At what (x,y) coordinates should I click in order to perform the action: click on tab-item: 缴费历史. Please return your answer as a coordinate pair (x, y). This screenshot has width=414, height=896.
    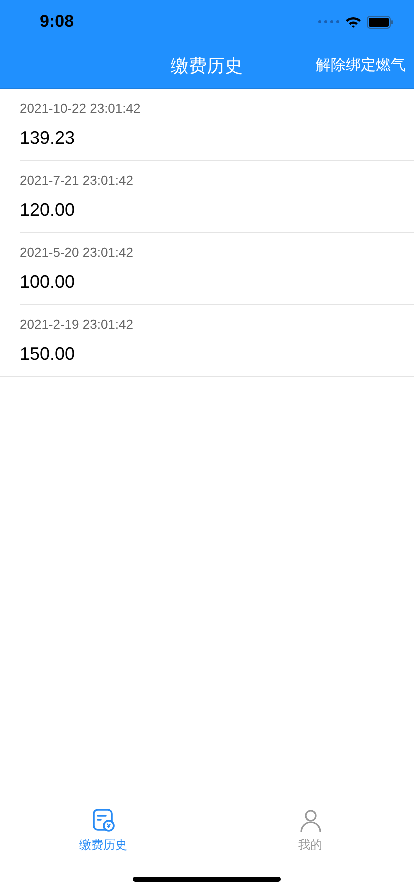
    Looking at the image, I should click on (103, 831).